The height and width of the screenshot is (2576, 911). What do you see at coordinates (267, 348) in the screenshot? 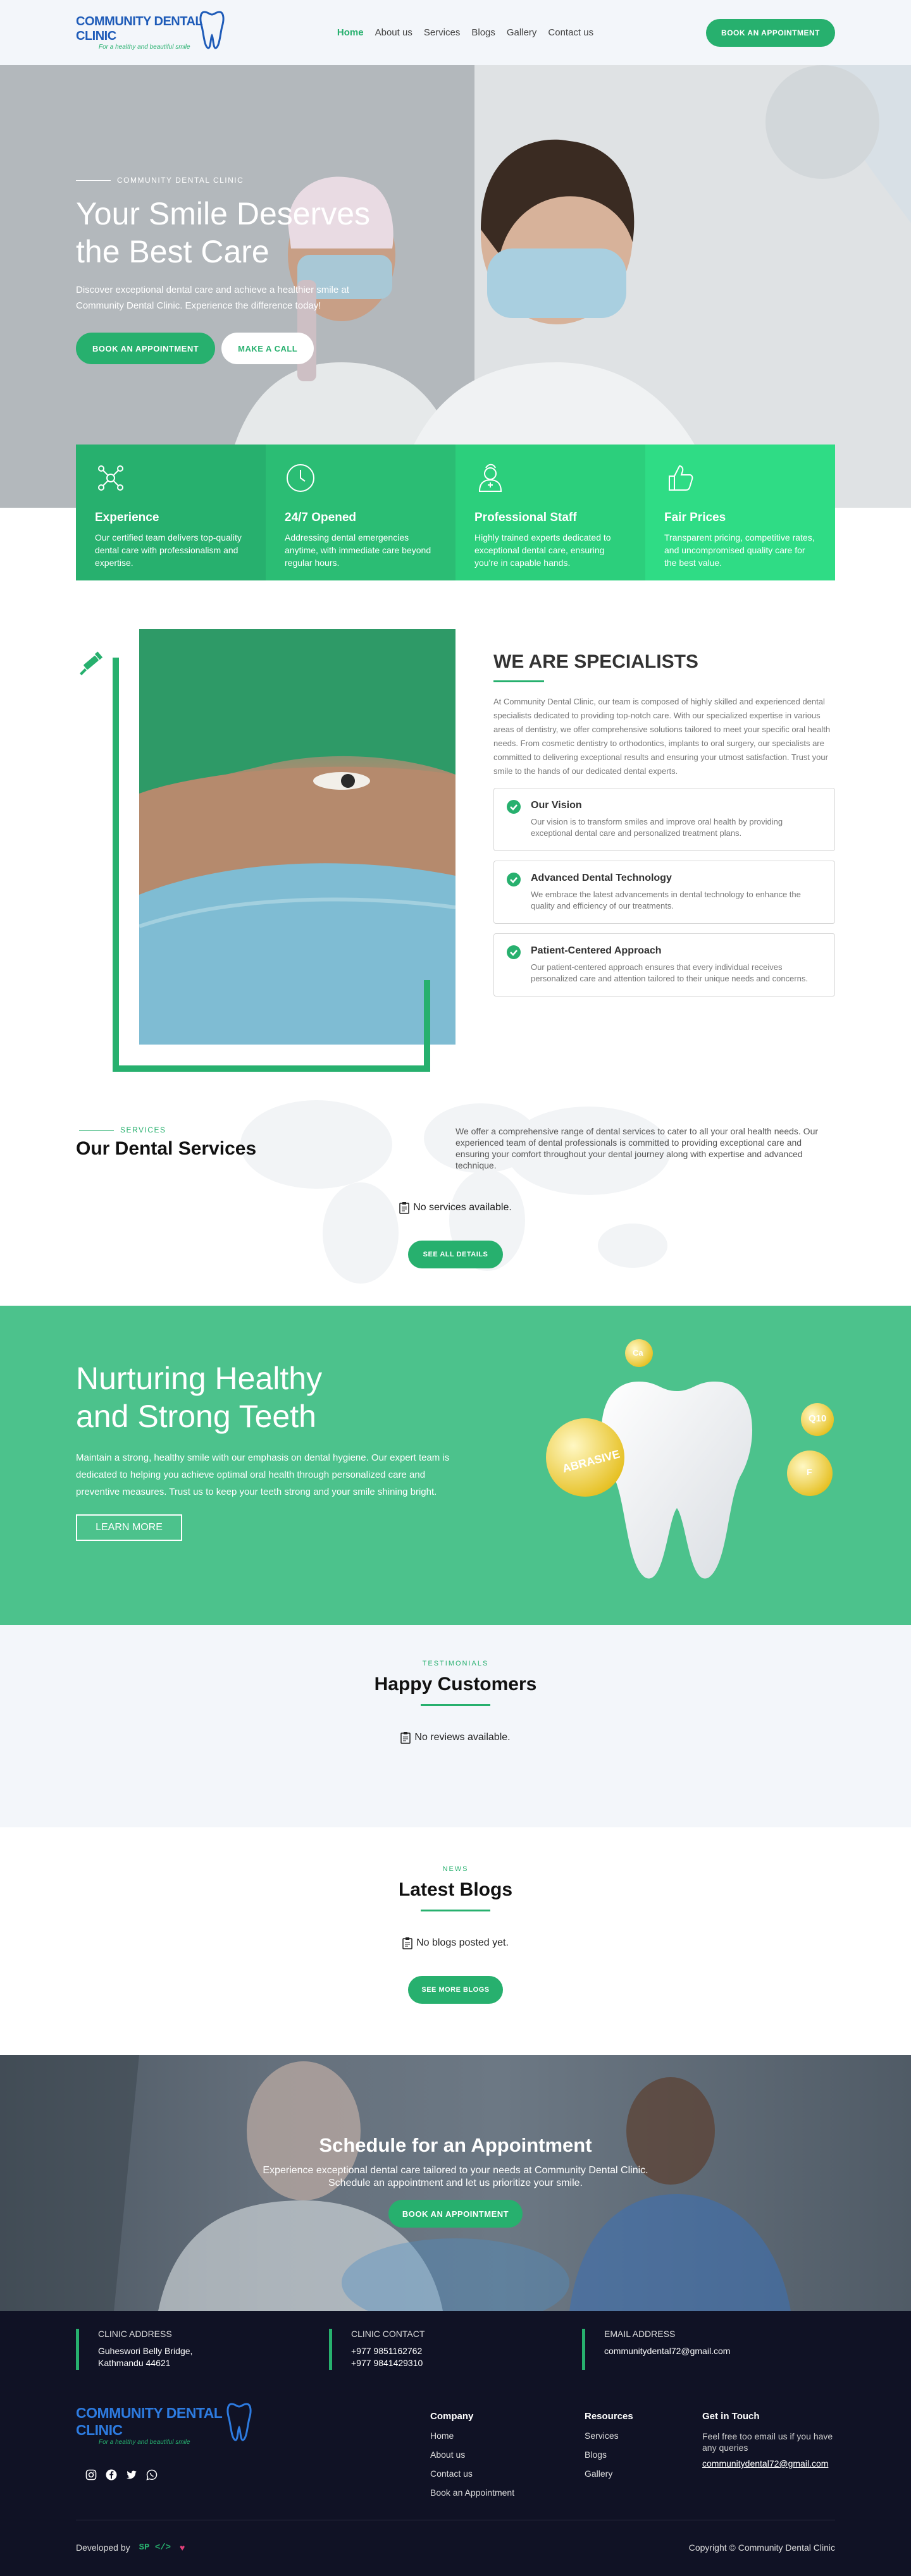
I see `hero-call-button: MAKE A CALL` at bounding box center [267, 348].